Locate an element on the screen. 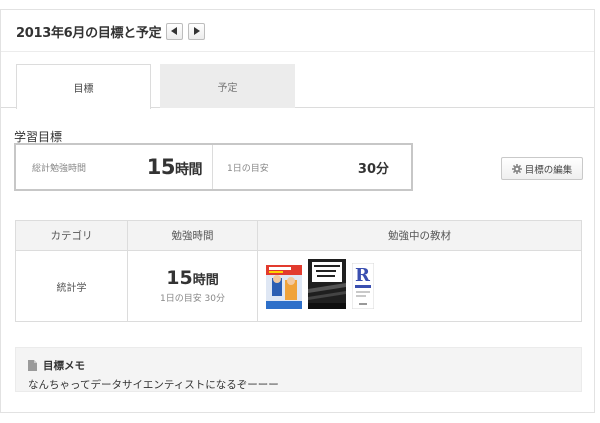 The image size is (600, 423). goal-memo: 目標メモ なんちゃってデータサイエンティストになるぞーーー is located at coordinates (298, 369).